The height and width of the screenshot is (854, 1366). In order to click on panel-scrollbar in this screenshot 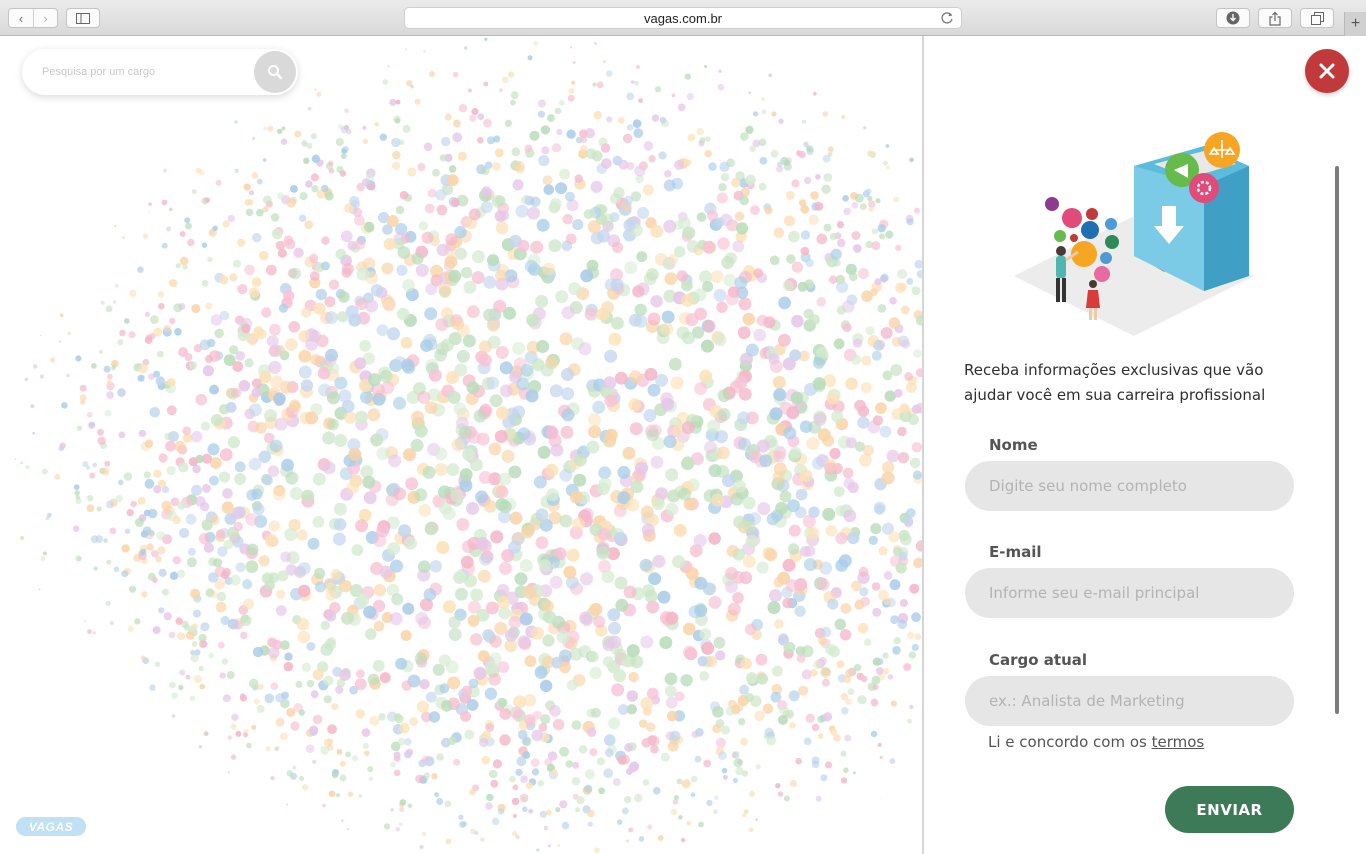, I will do `click(1337, 440)`.